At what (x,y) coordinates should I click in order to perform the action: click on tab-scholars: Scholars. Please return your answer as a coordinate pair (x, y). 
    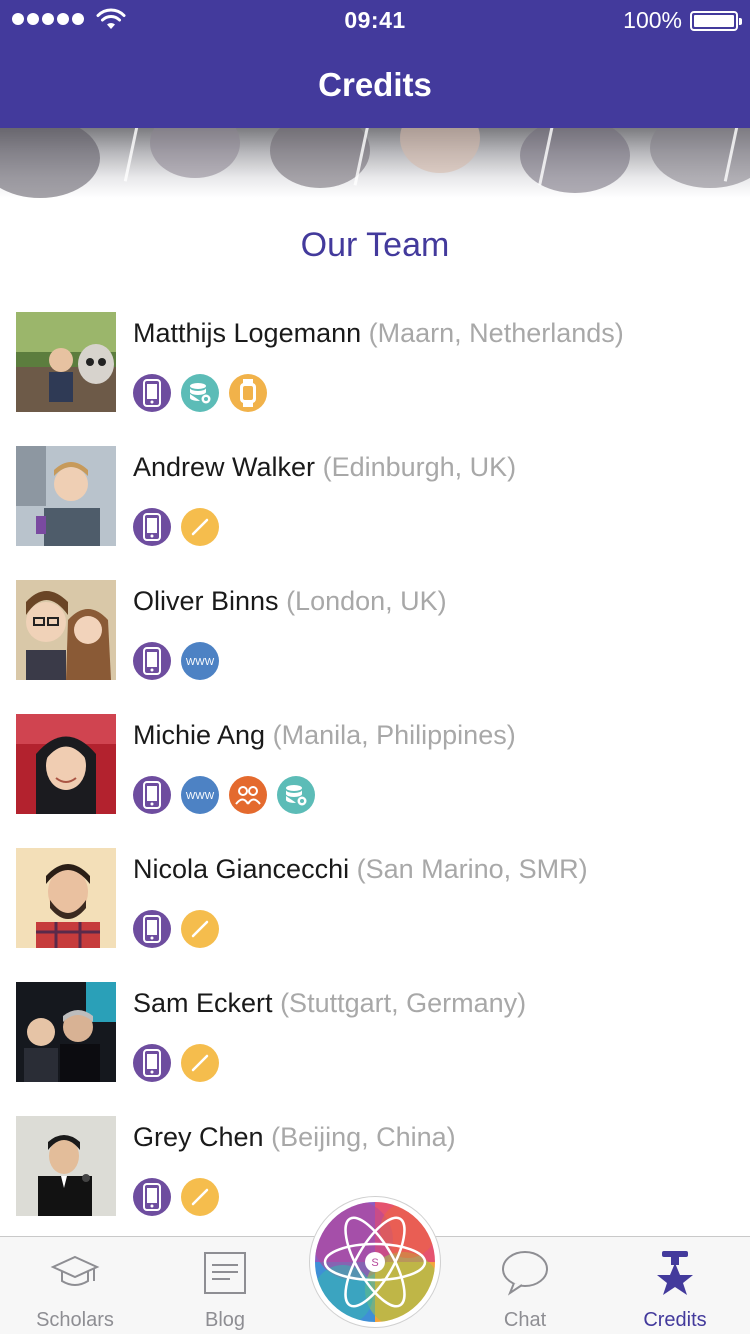
    Looking at the image, I should click on (75, 1285).